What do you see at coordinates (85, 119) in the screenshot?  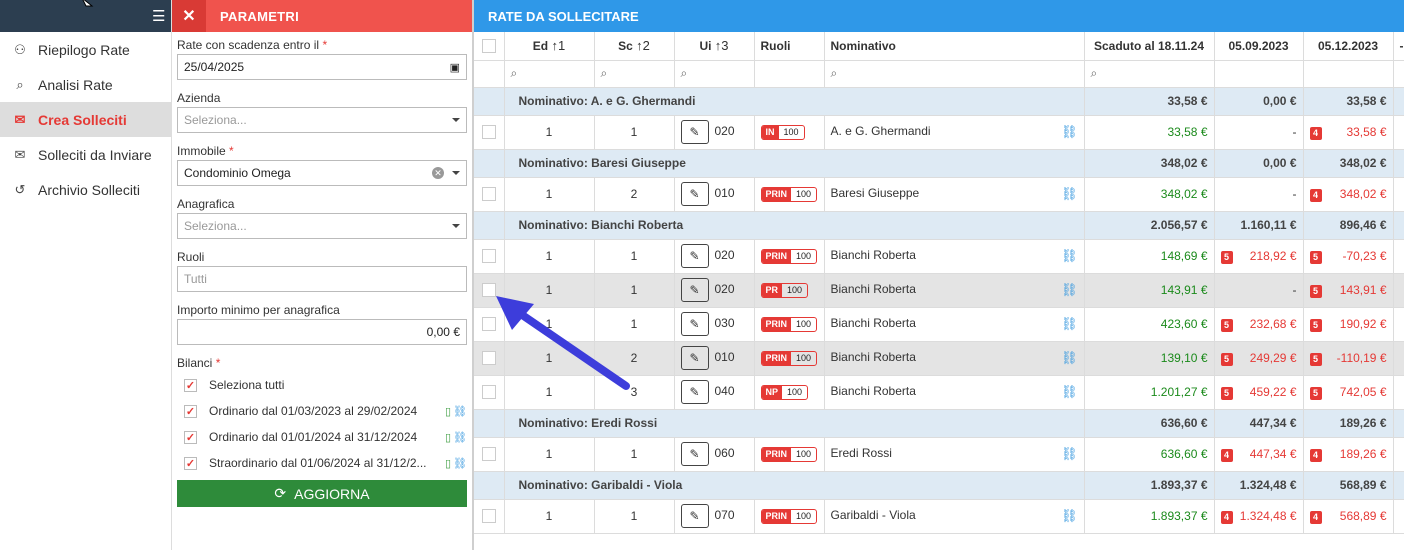 I see `sidebar-item-2: ✉ Crea Solleciti` at bounding box center [85, 119].